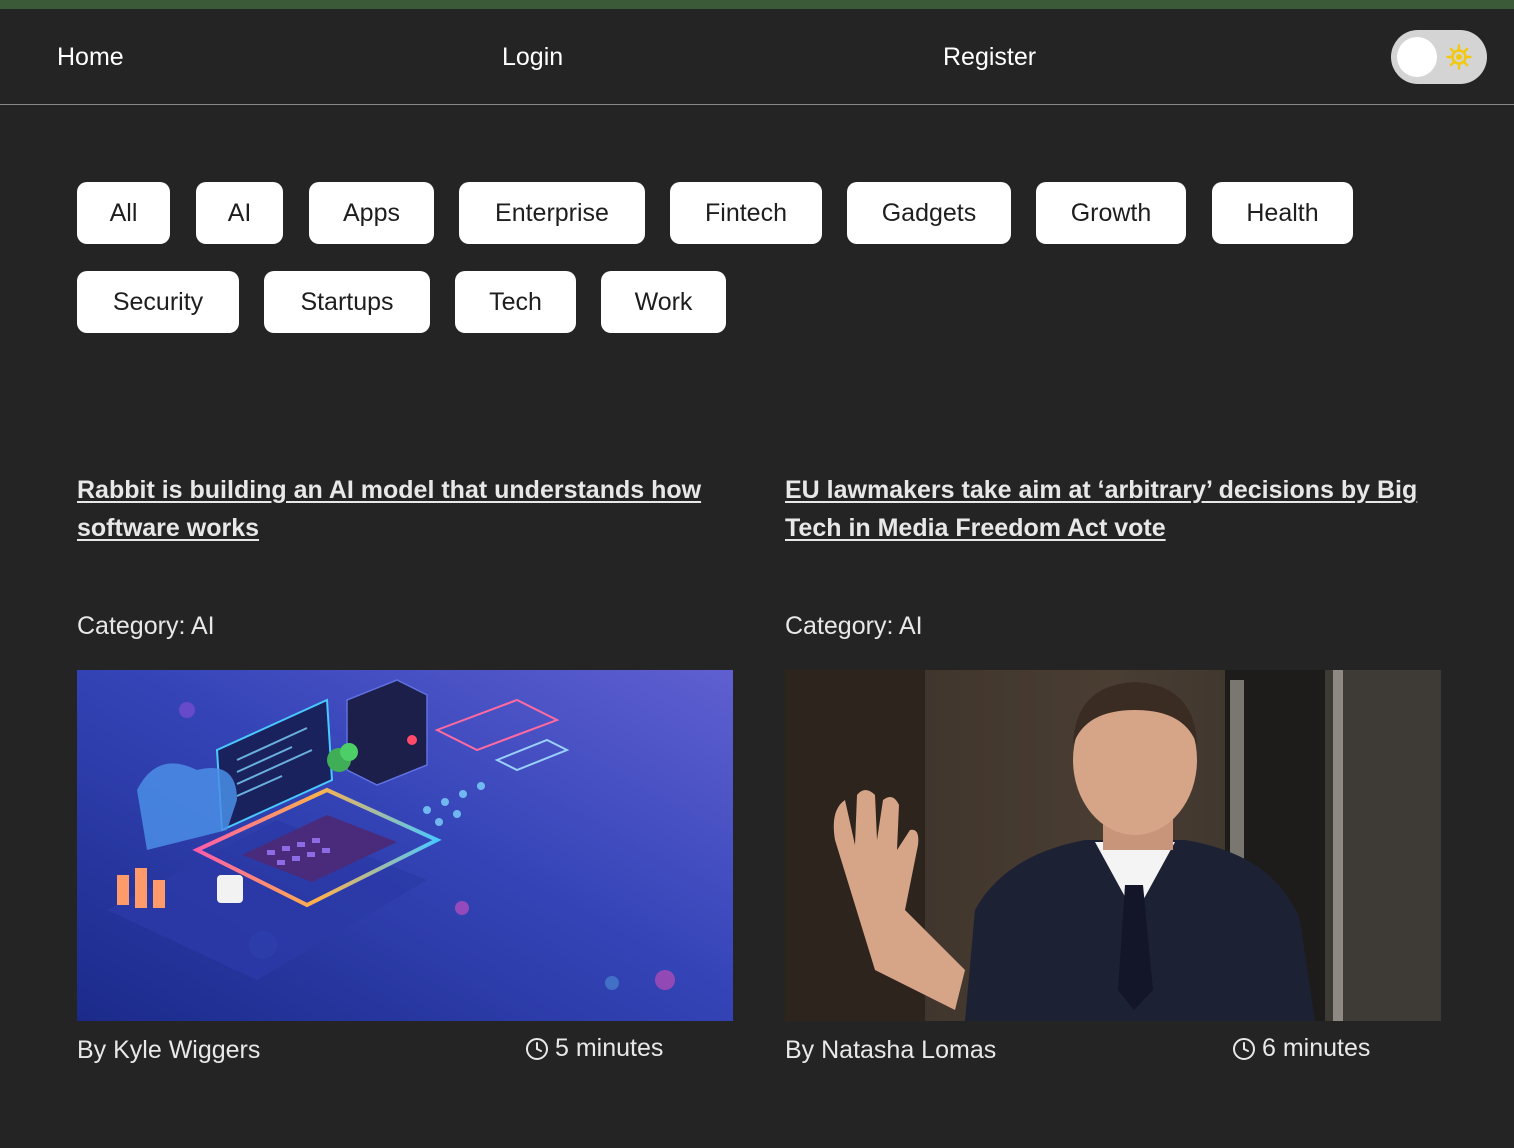  What do you see at coordinates (371, 213) in the screenshot?
I see `category-button-apps: Apps` at bounding box center [371, 213].